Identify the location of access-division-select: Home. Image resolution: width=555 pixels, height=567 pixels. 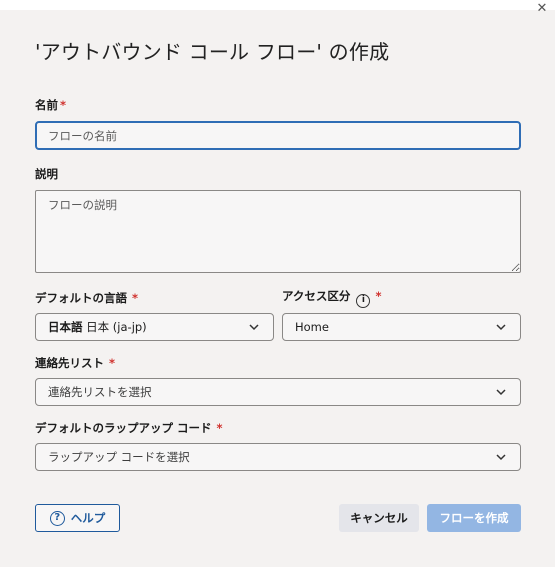
(401, 327).